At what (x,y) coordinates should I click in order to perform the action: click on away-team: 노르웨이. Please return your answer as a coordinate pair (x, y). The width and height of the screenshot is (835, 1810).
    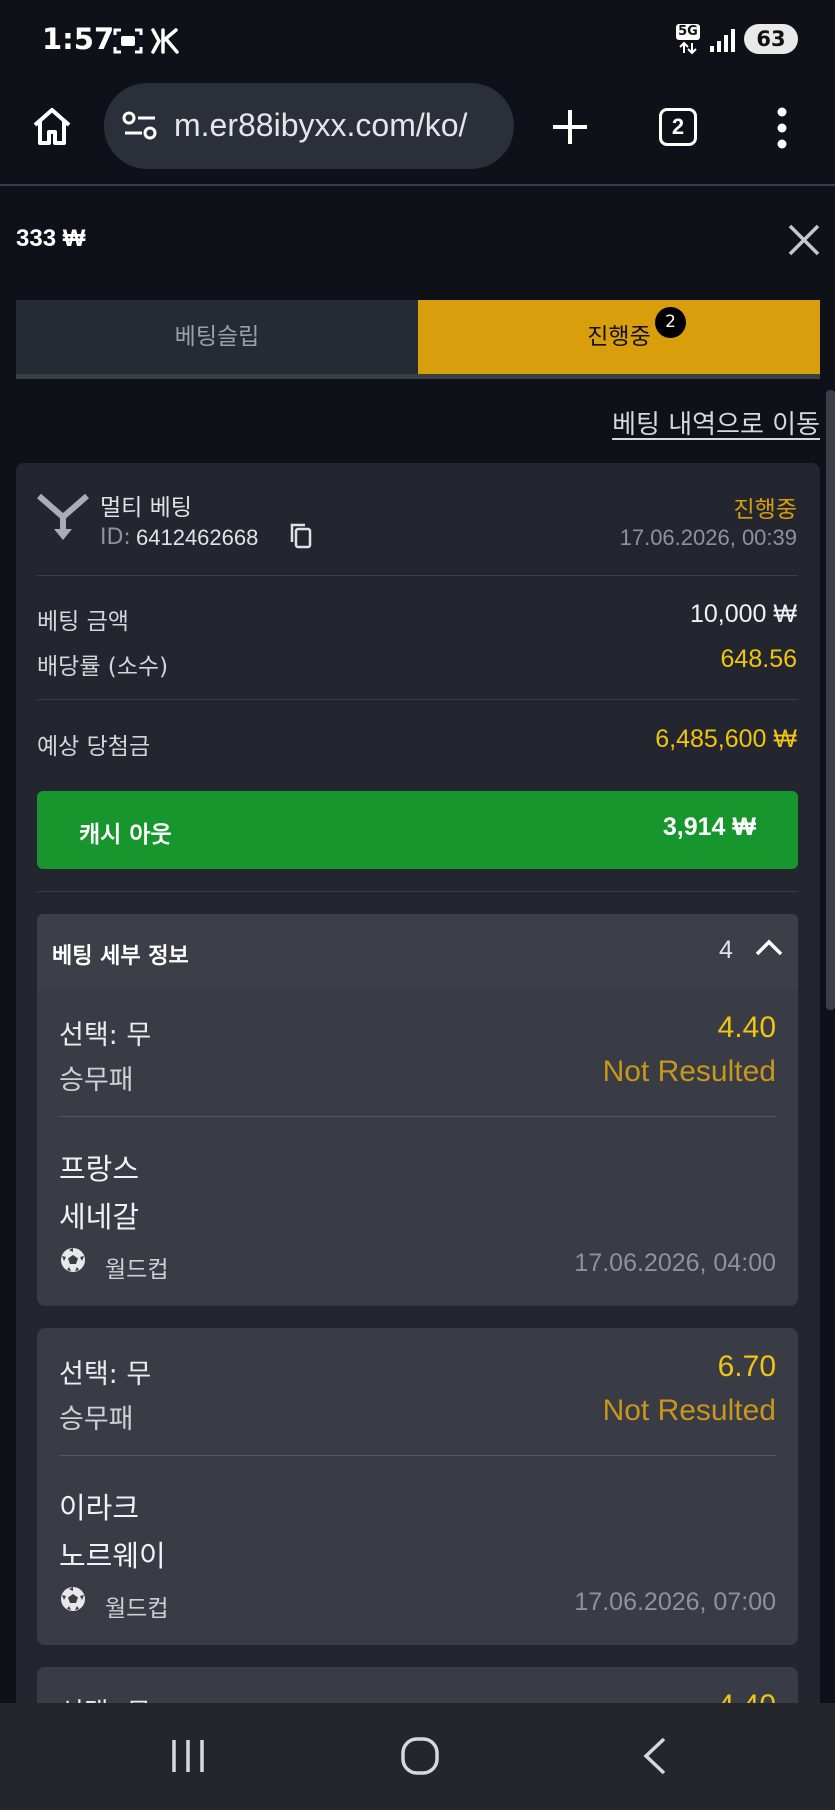
    Looking at the image, I should click on (112, 1556).